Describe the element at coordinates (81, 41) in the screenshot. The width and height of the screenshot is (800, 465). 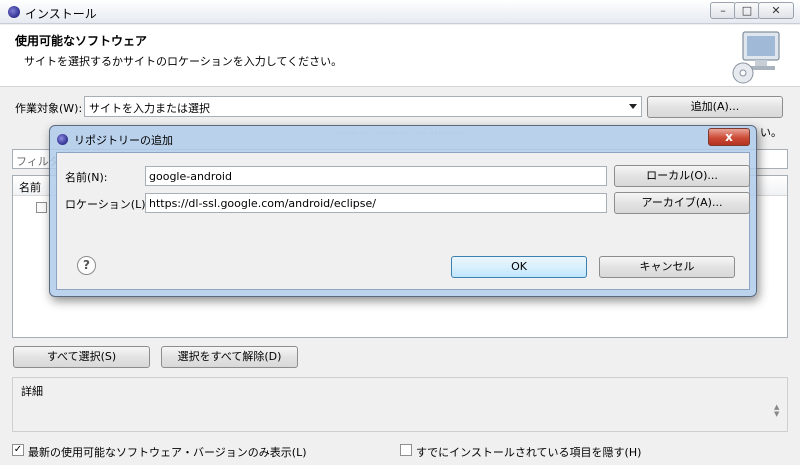
I see `page-title: 使用可能なソフトウェア` at that location.